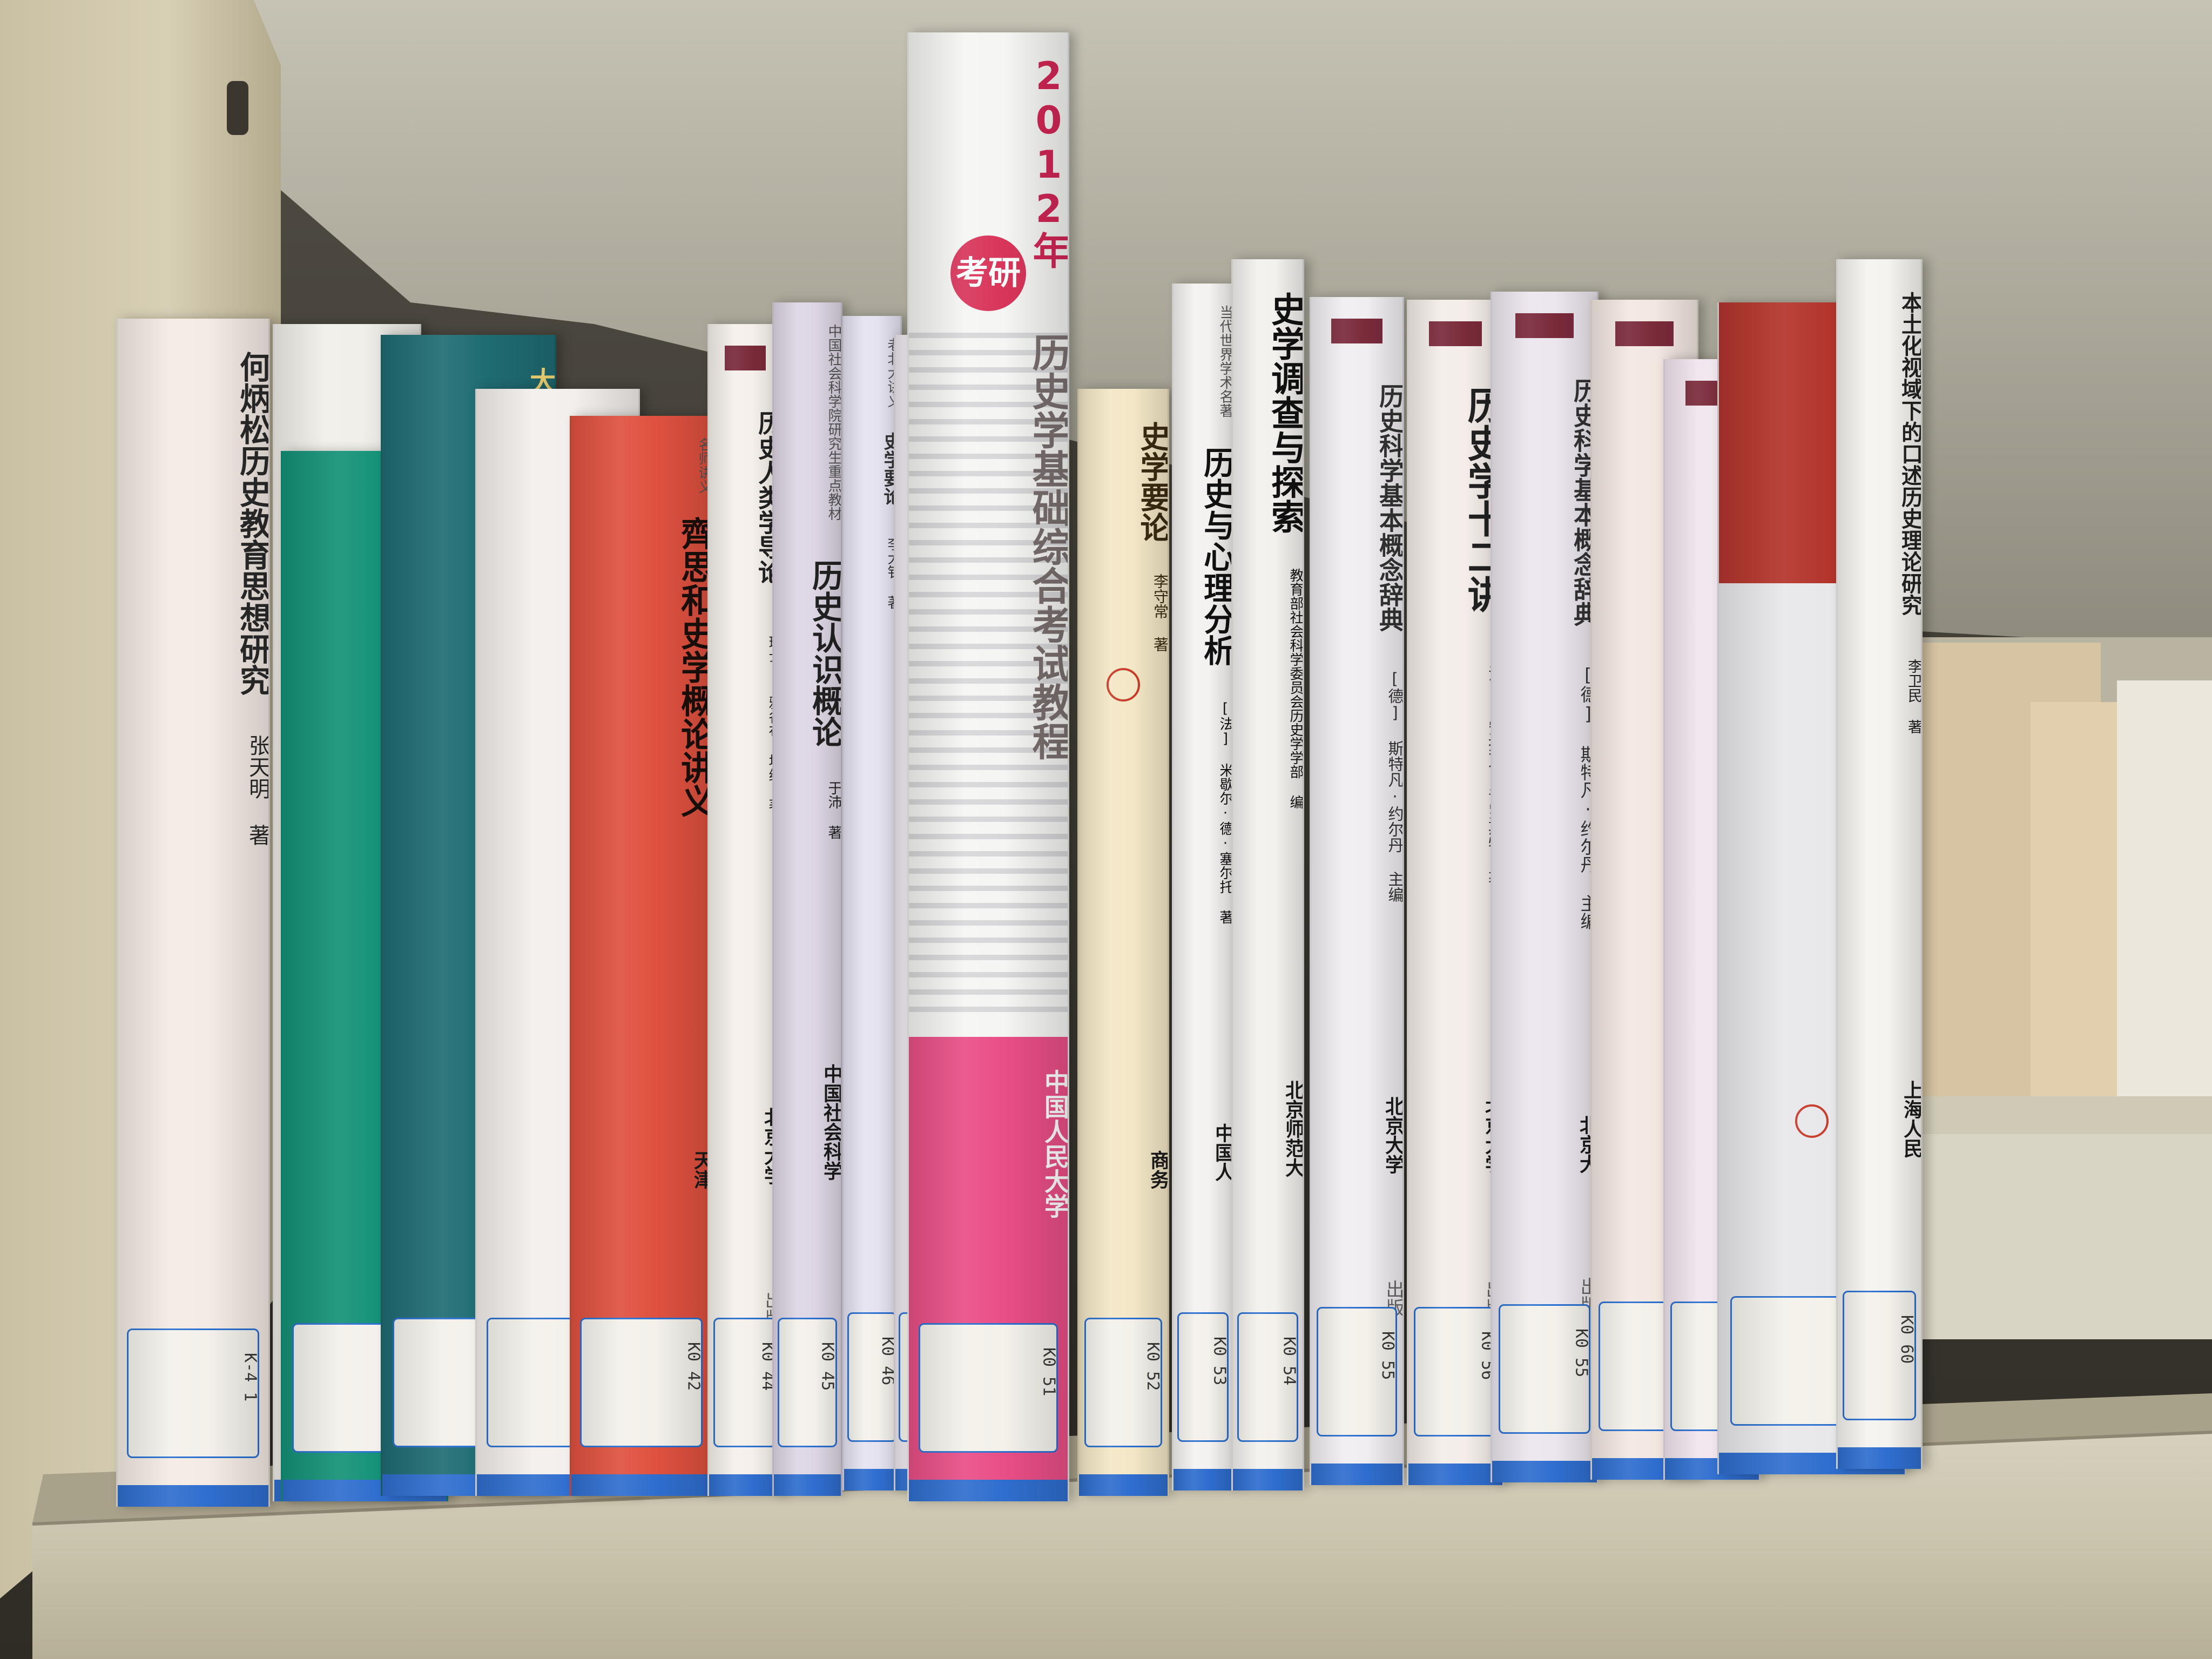  I want to click on exam-badge: 考研, so click(988, 273).